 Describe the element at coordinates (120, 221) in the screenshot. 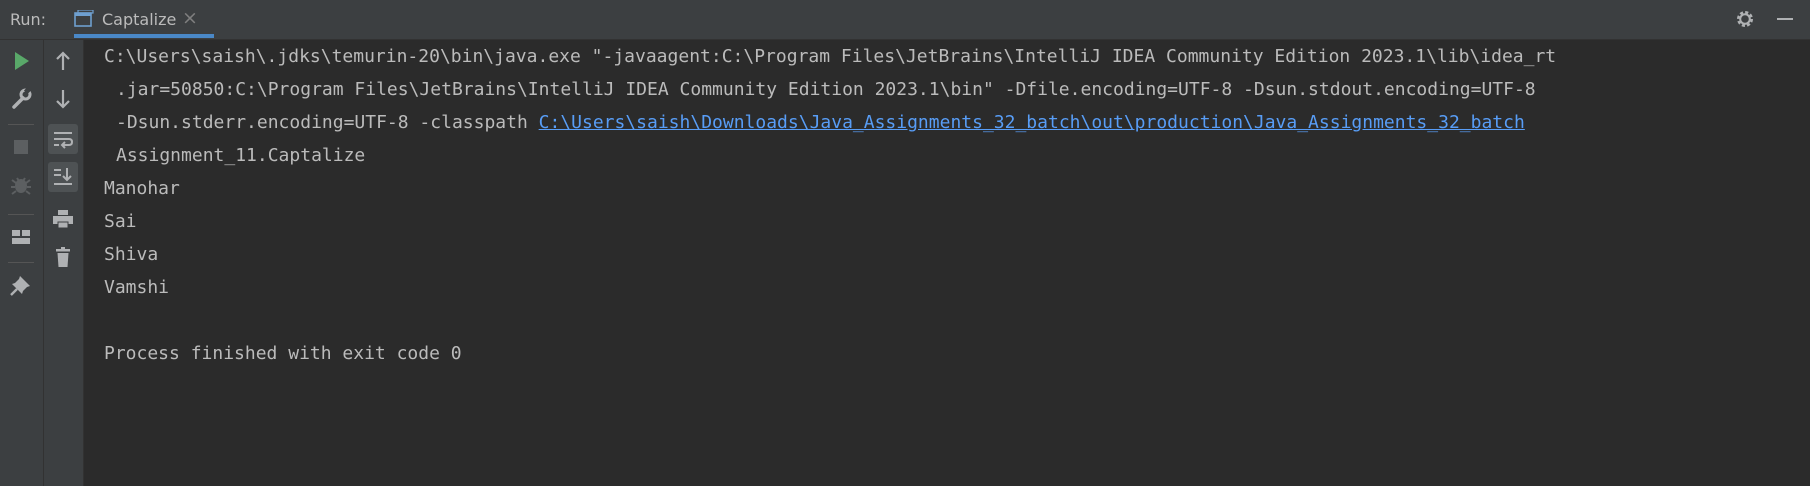

I see `console-output-line: Sai` at that location.